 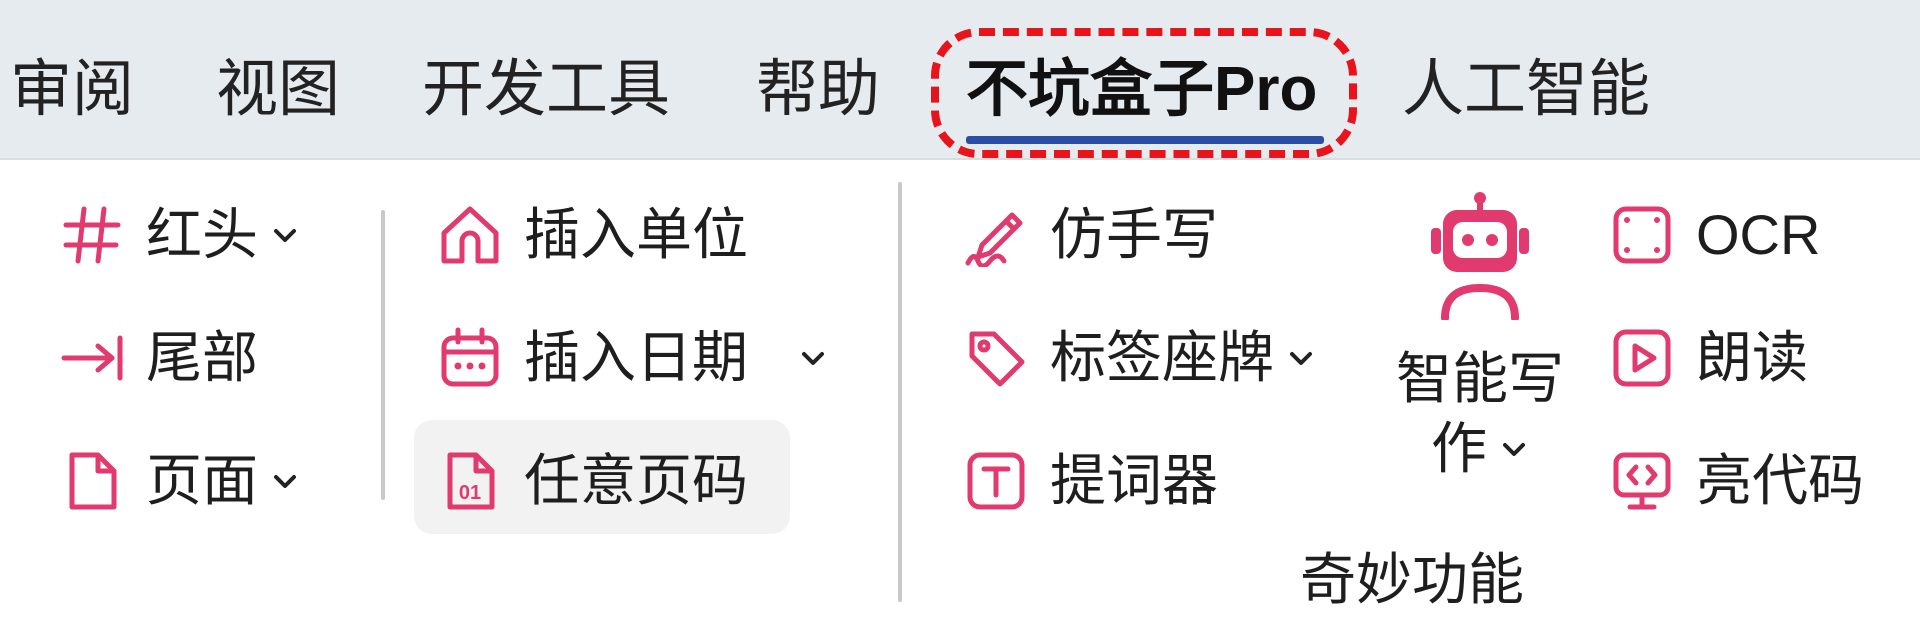 I want to click on read-aloud-button: 朗读, so click(x=1709, y=358).